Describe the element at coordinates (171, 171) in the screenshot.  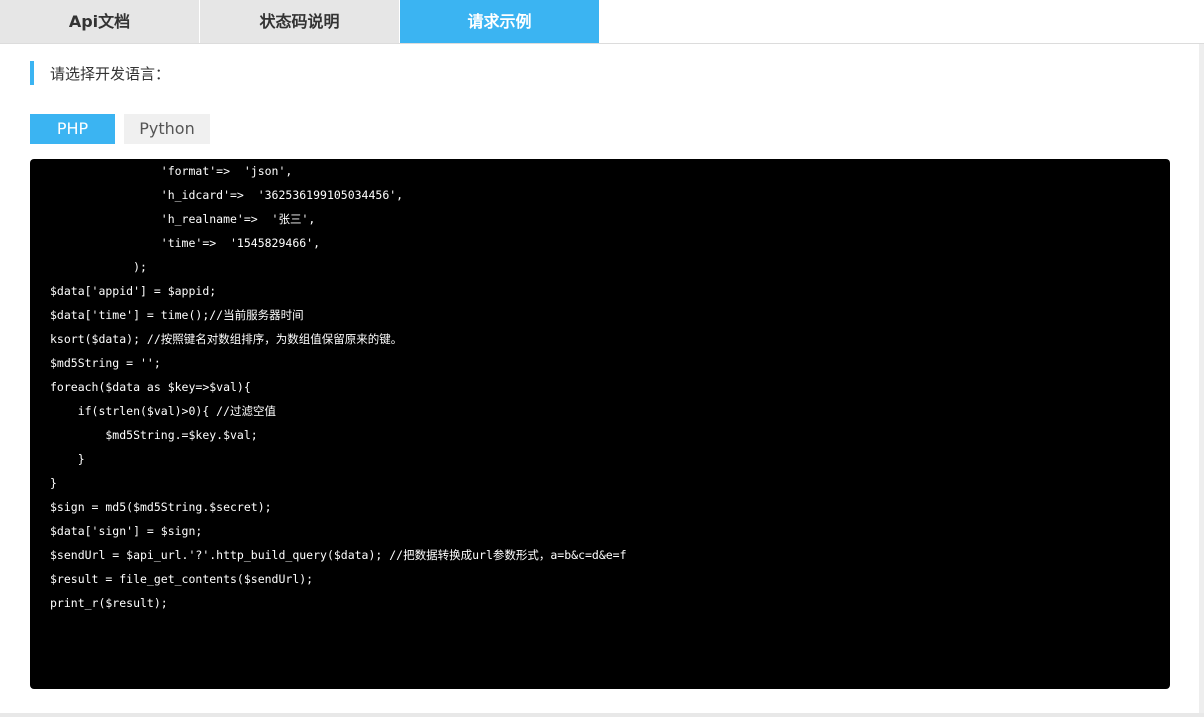
I see `code-line: 'format'=> 'json',` at that location.